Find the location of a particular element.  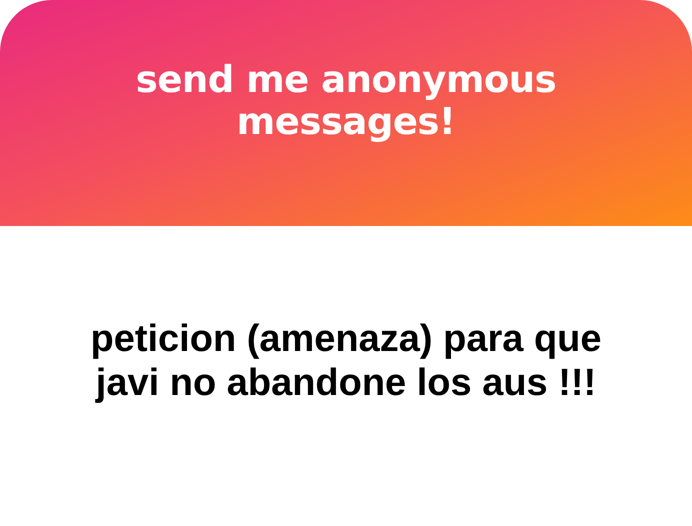

header-title: send me anonymous messages! is located at coordinates (346, 101).